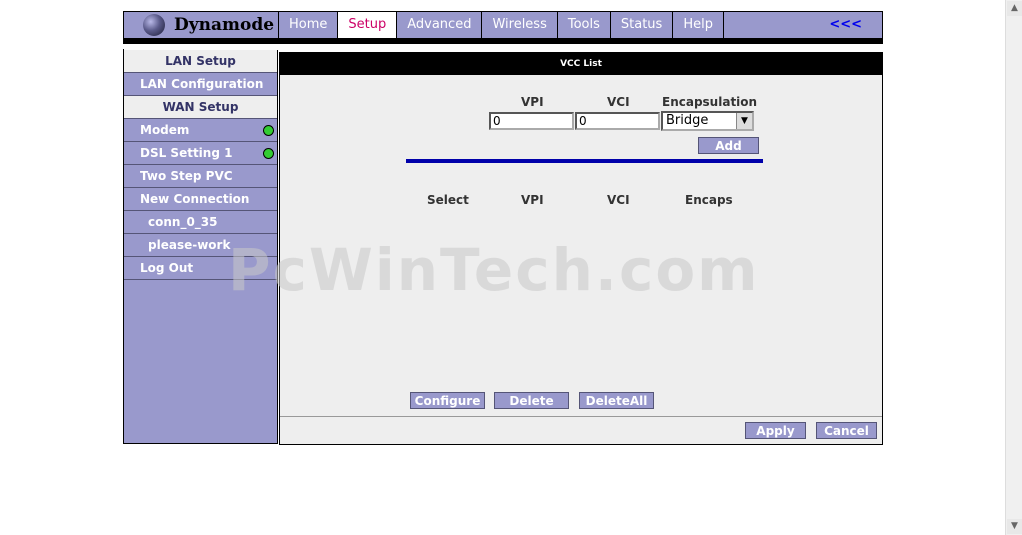 The height and width of the screenshot is (535, 1022). Describe the element at coordinates (531, 121) in the screenshot. I see `vpi-input` at that location.